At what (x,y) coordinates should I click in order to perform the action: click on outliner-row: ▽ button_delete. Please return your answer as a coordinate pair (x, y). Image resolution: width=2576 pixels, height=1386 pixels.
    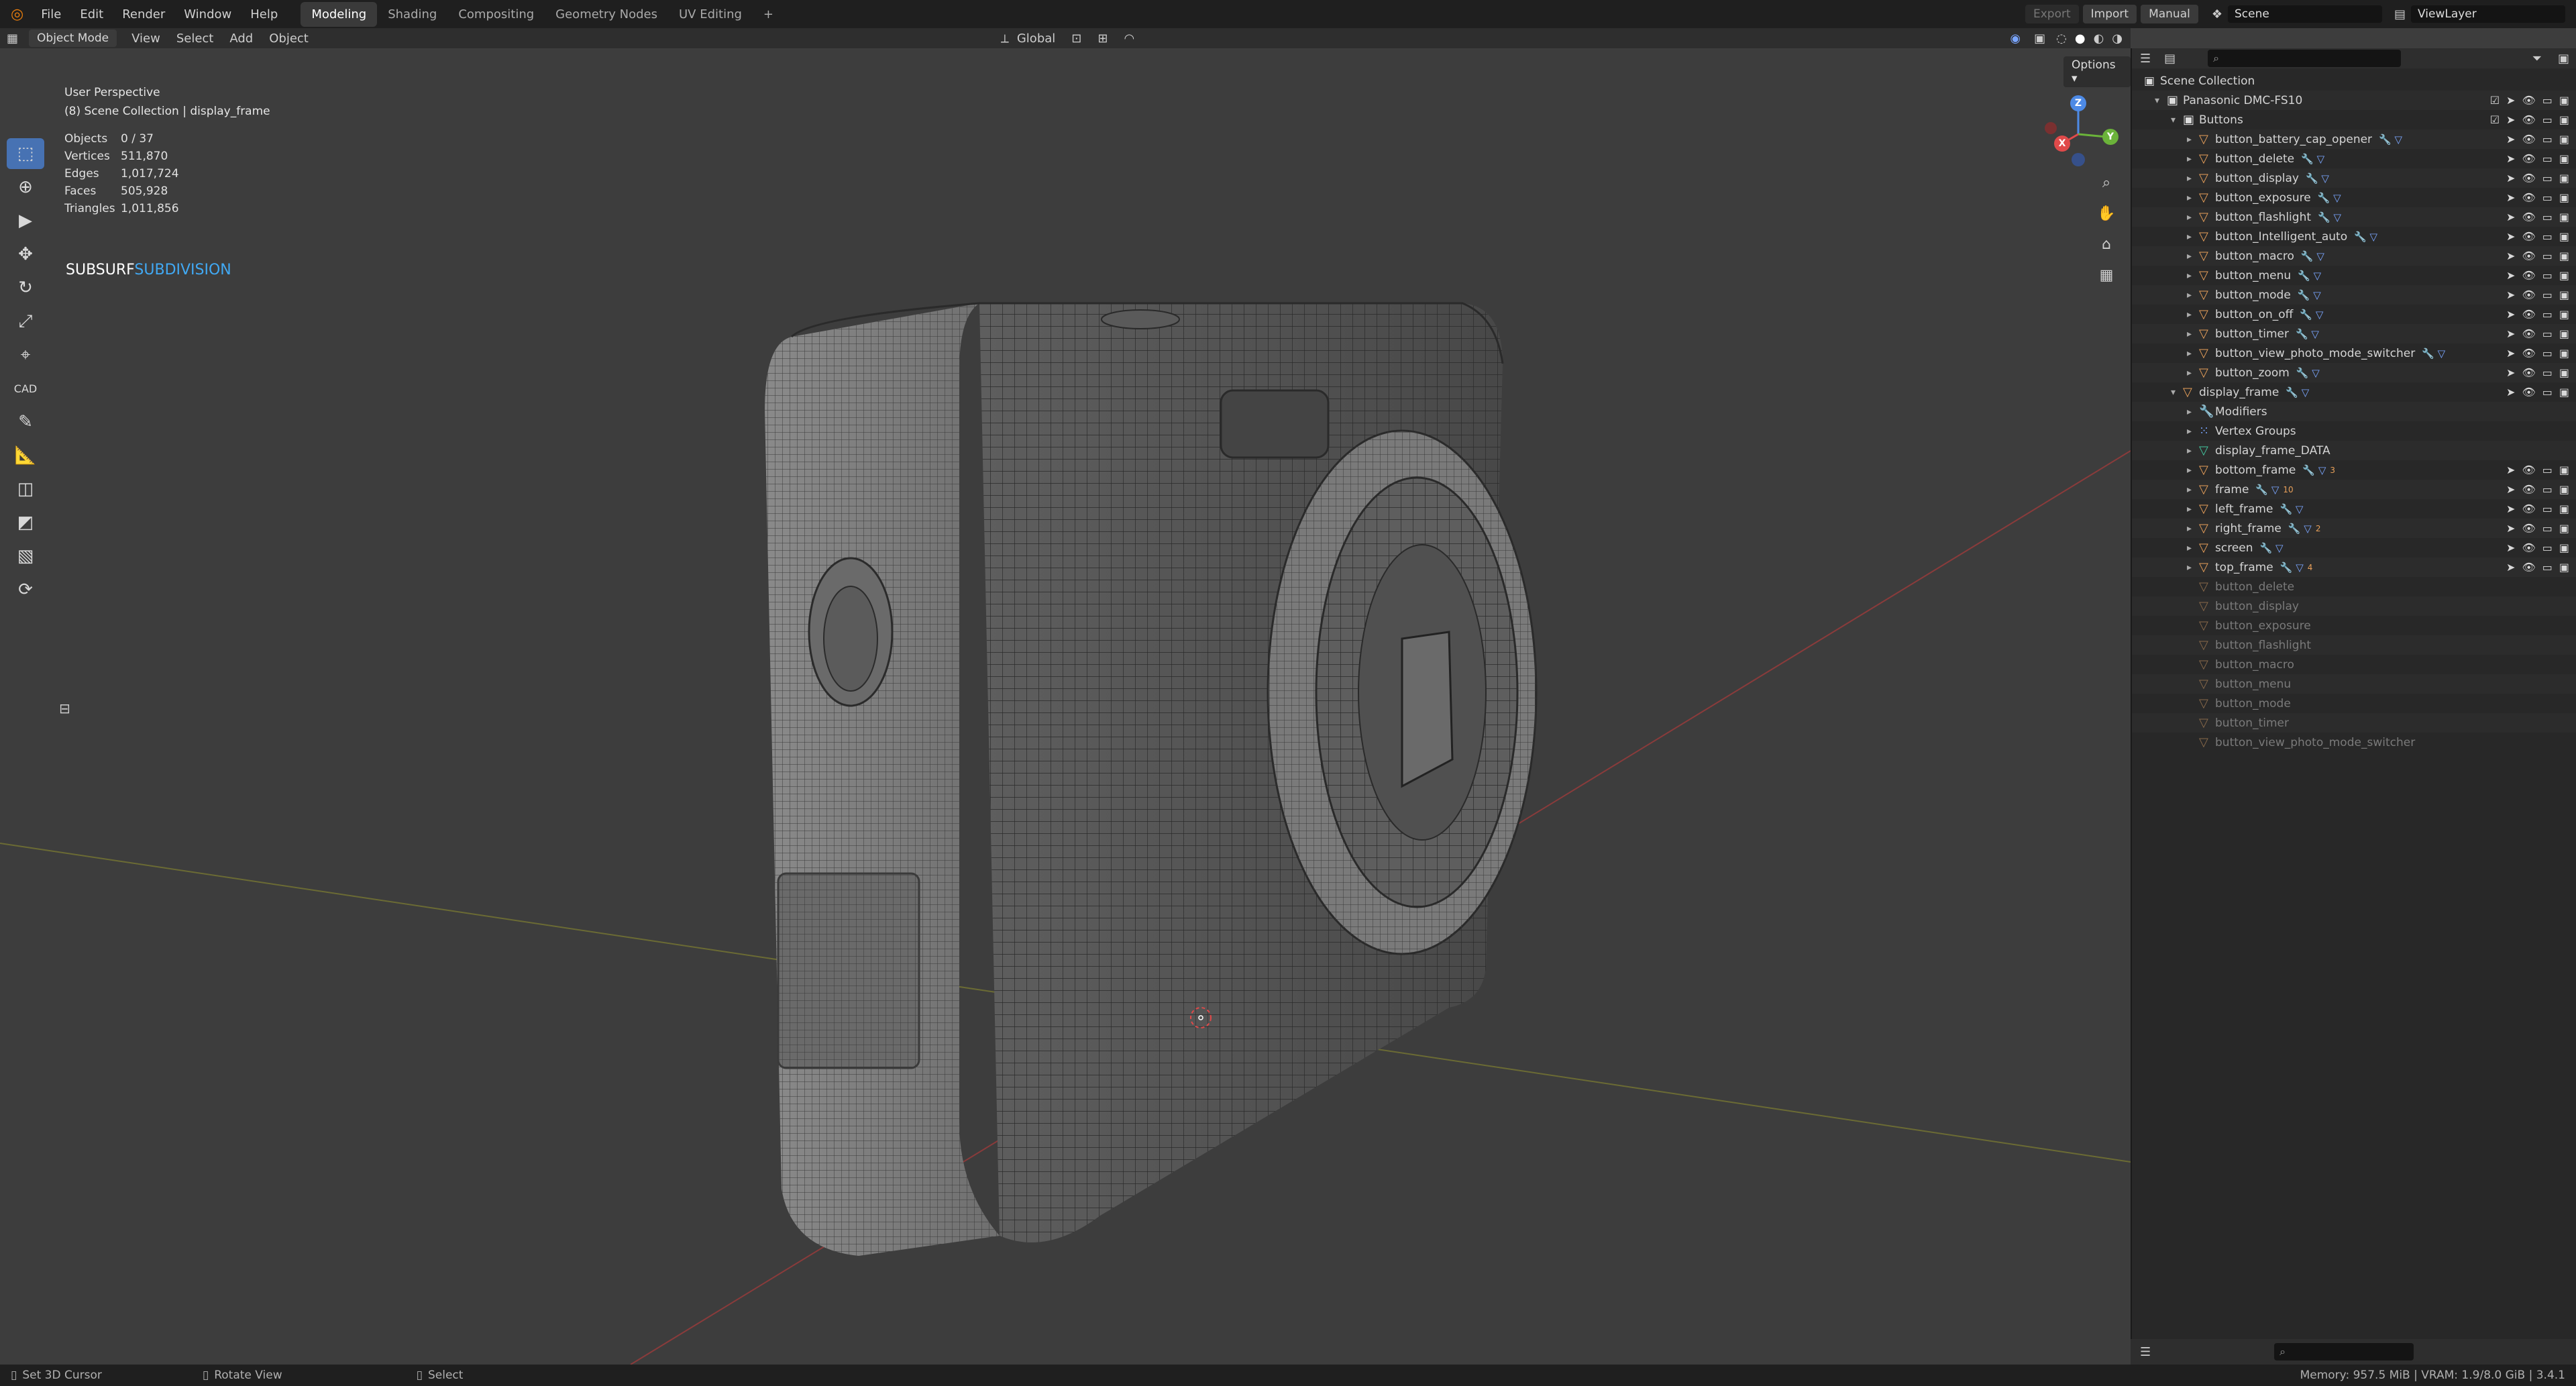
    Looking at the image, I should click on (2354, 586).